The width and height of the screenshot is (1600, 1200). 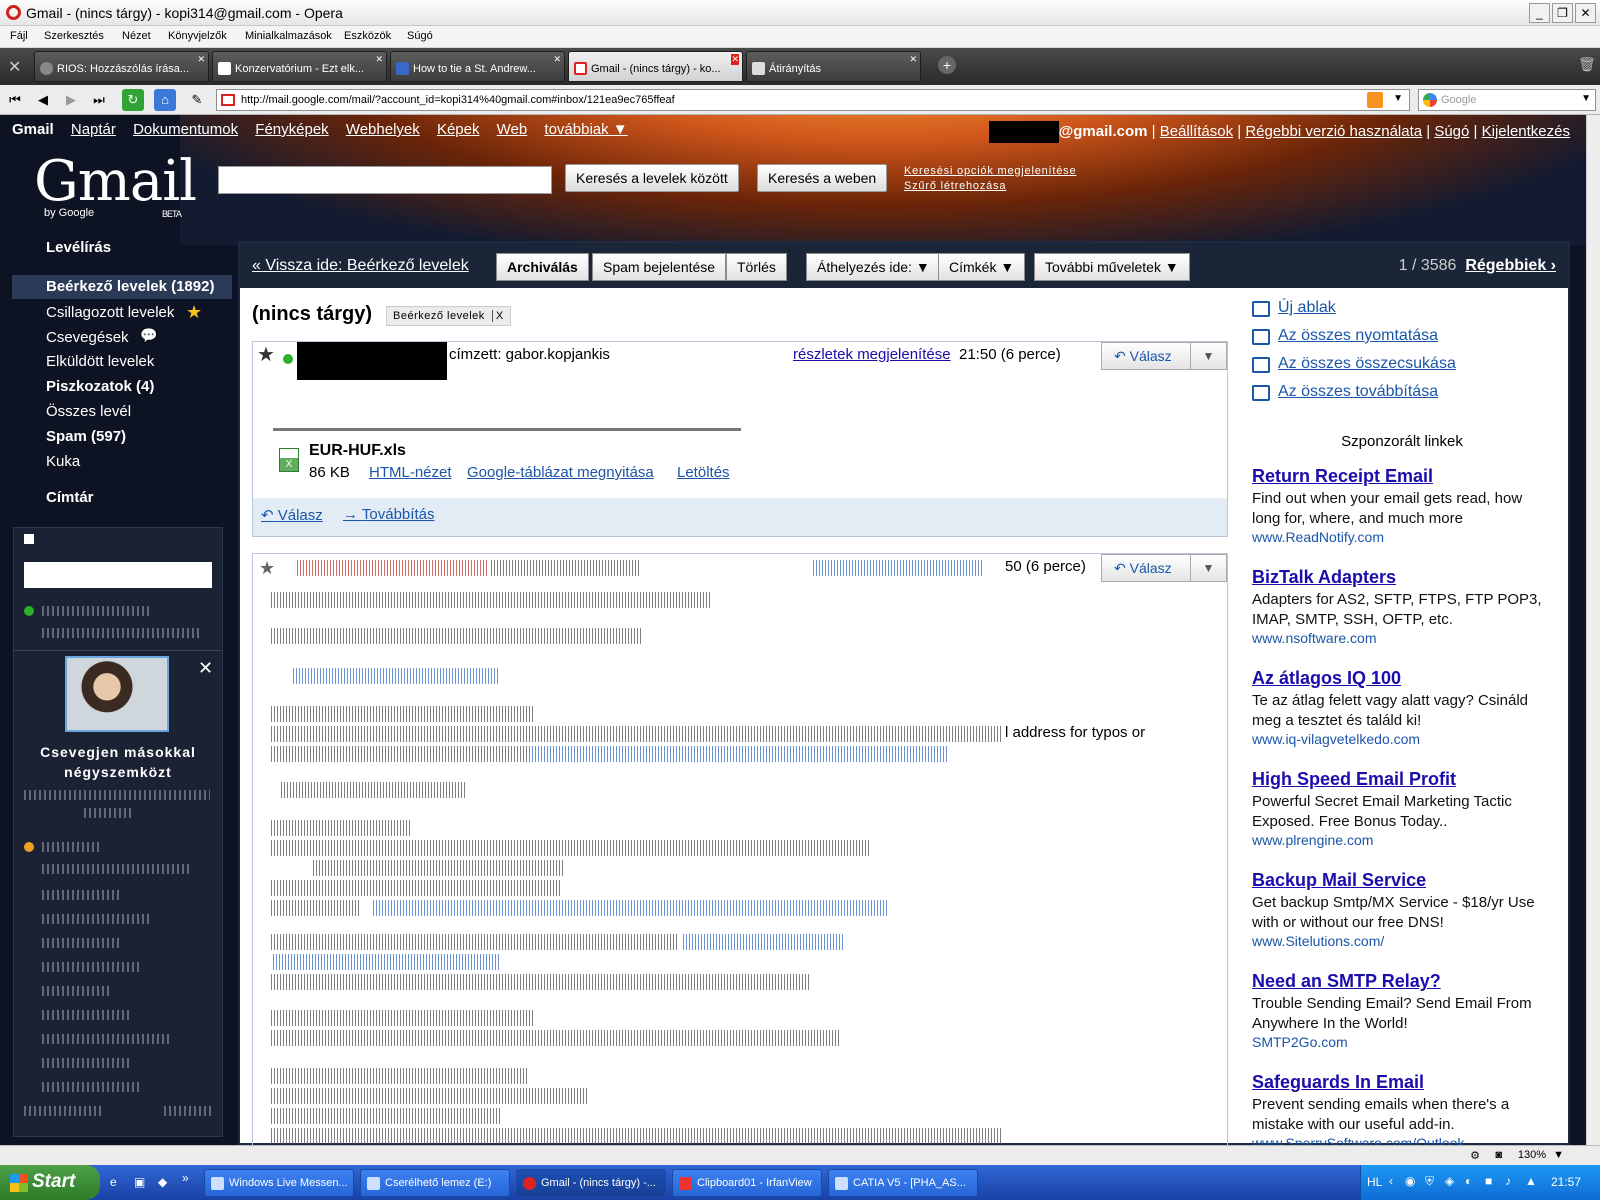 What do you see at coordinates (652, 178) in the screenshot?
I see `search-mail-button: Keresés a levelek között` at bounding box center [652, 178].